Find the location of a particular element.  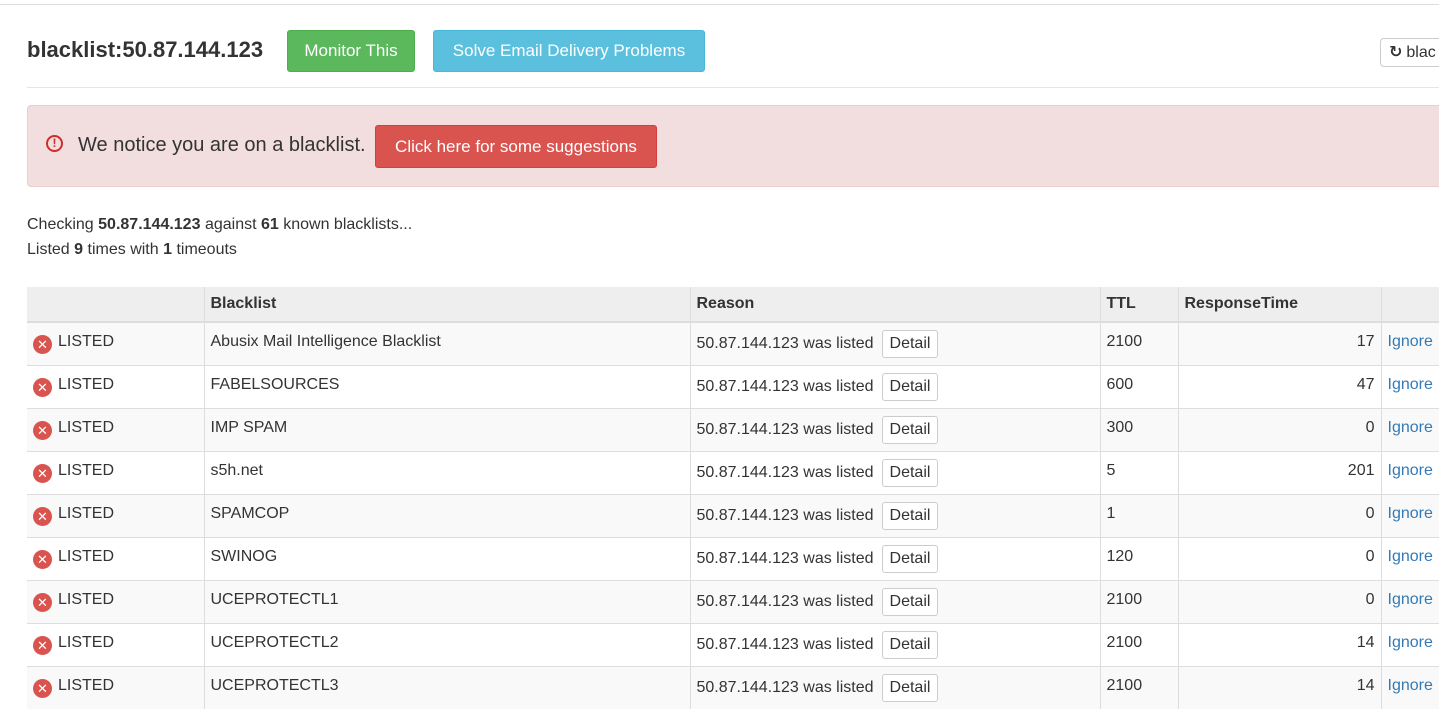

blacklist-name: Abusix Mail Intelligence Blacklist is located at coordinates (446, 343).